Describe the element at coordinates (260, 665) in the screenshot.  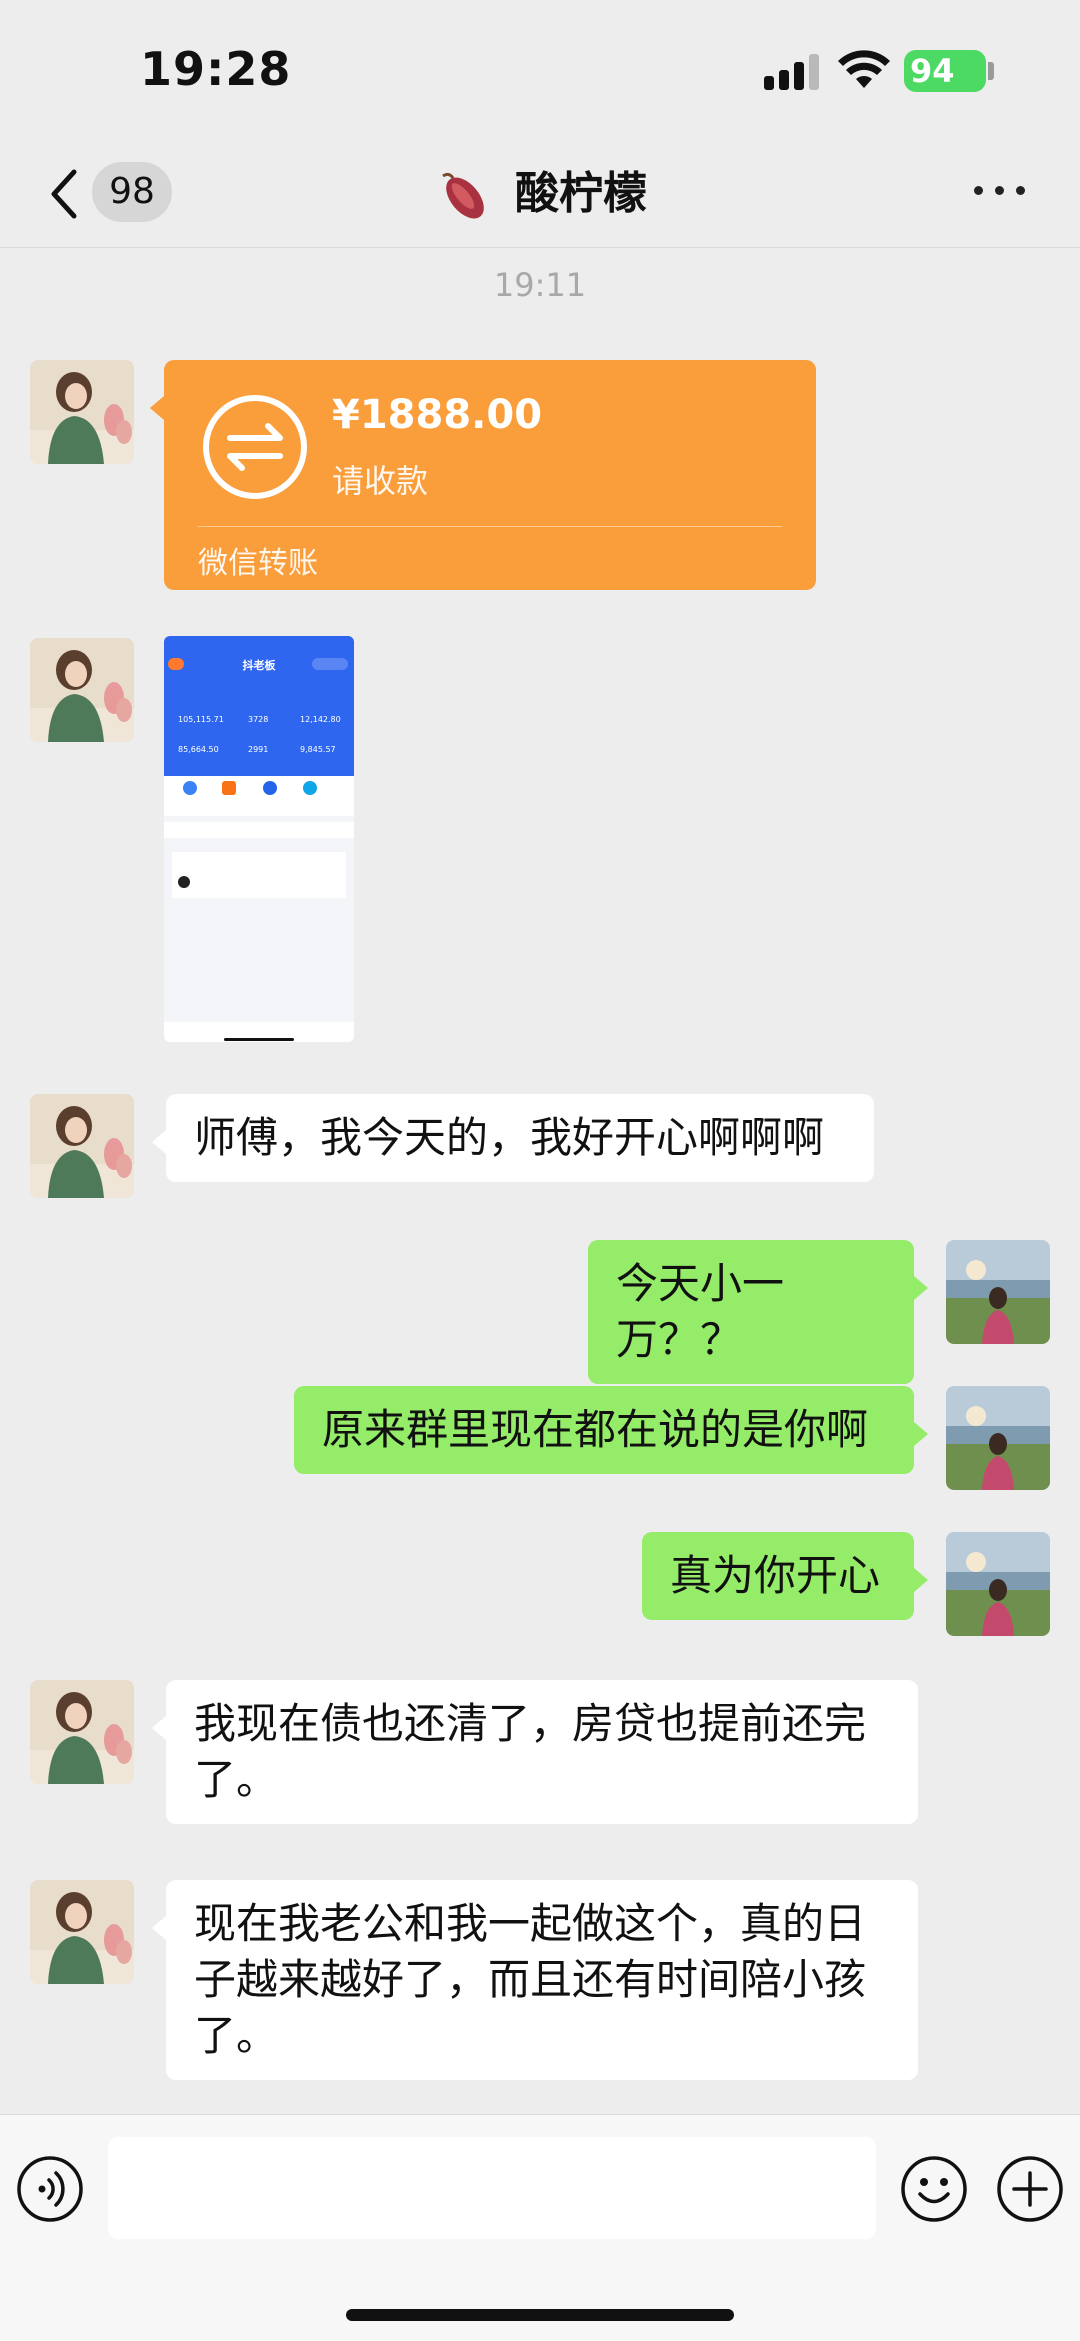
I see `thumb-app-title: 抖老板` at that location.